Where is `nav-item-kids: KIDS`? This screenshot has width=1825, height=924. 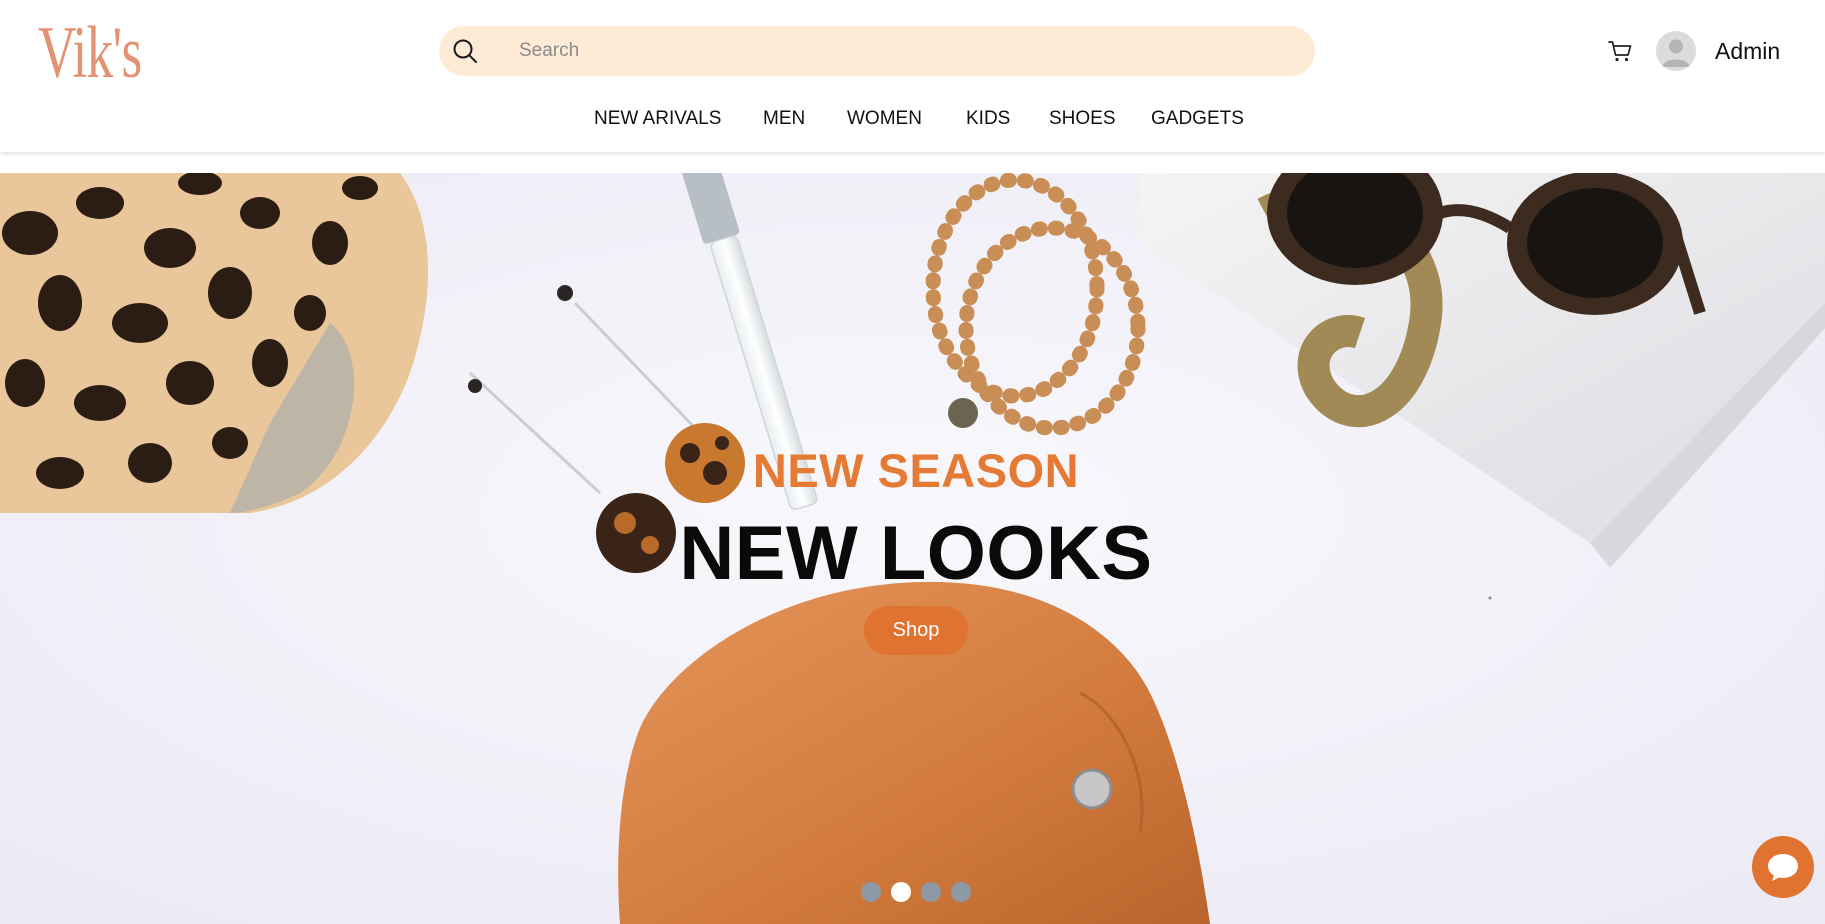 nav-item-kids: KIDS is located at coordinates (988, 119).